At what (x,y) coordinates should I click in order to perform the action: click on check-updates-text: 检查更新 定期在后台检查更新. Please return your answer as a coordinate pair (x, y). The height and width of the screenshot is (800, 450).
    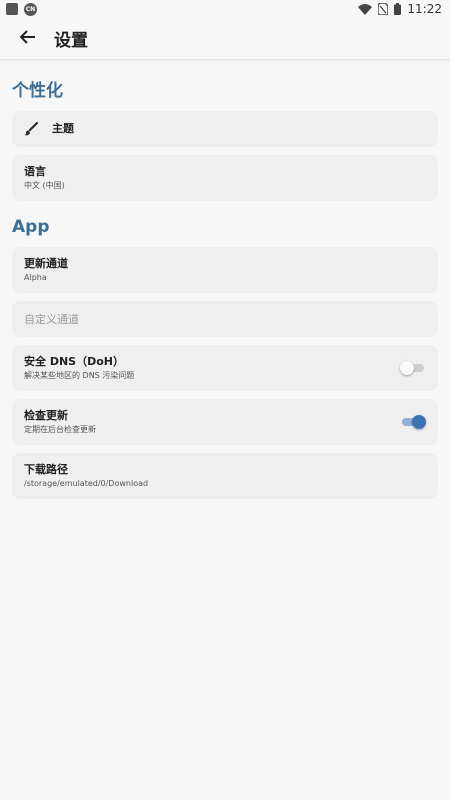
    Looking at the image, I should click on (60, 422).